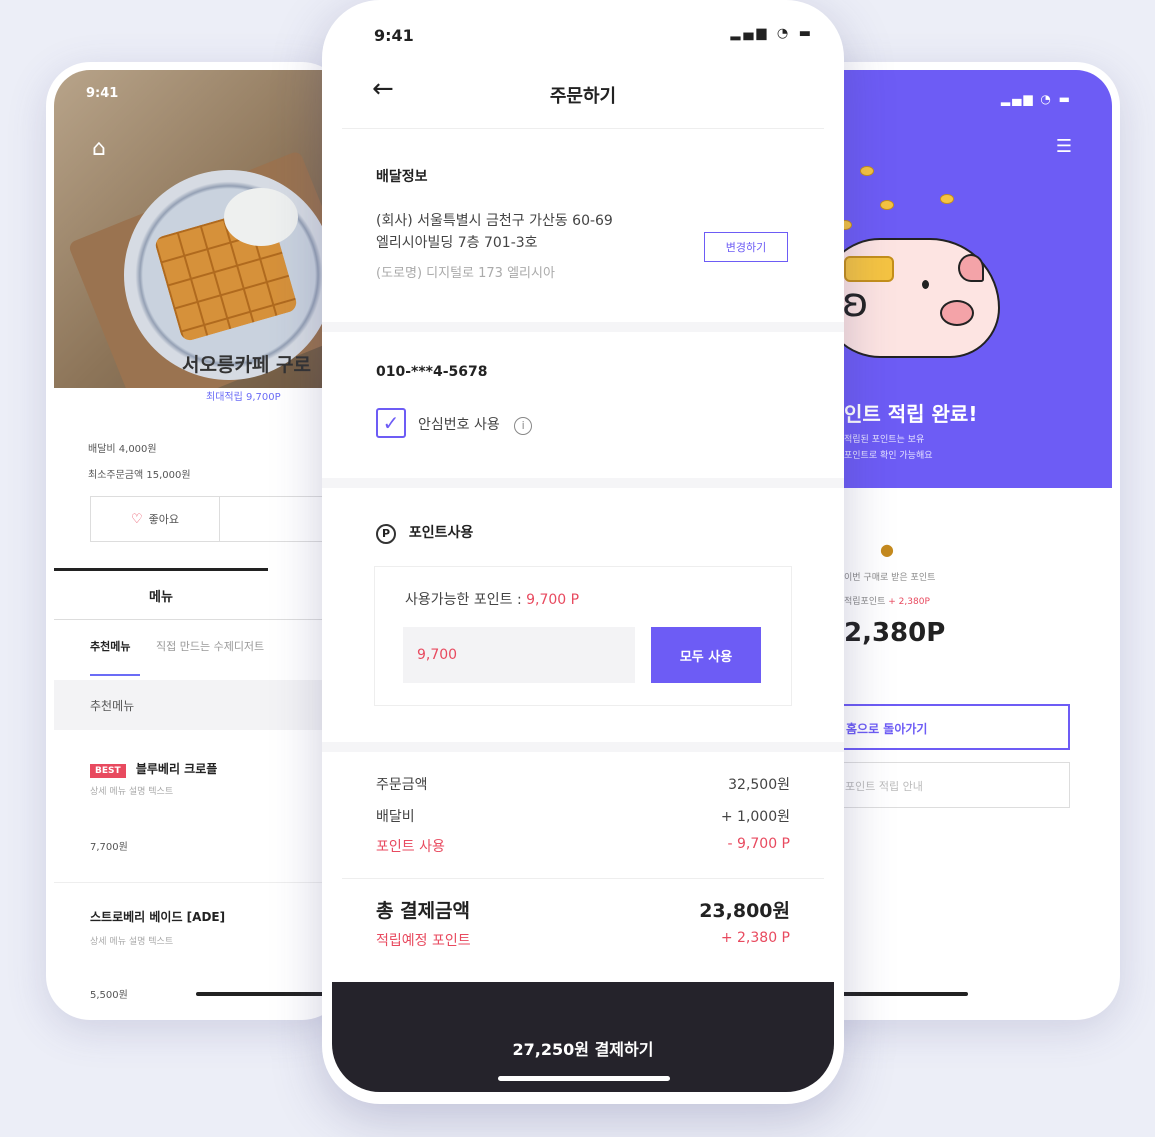 Image resolution: width=1155 pixels, height=1137 pixels. Describe the element at coordinates (884, 440) in the screenshot. I see `complete-sub: 적립된 포인트는 보유` at that location.